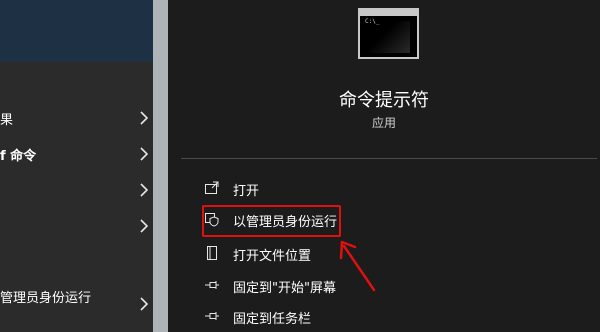  Describe the element at coordinates (46, 298) in the screenshot. I see `result-label: 管理员身份运行` at that location.